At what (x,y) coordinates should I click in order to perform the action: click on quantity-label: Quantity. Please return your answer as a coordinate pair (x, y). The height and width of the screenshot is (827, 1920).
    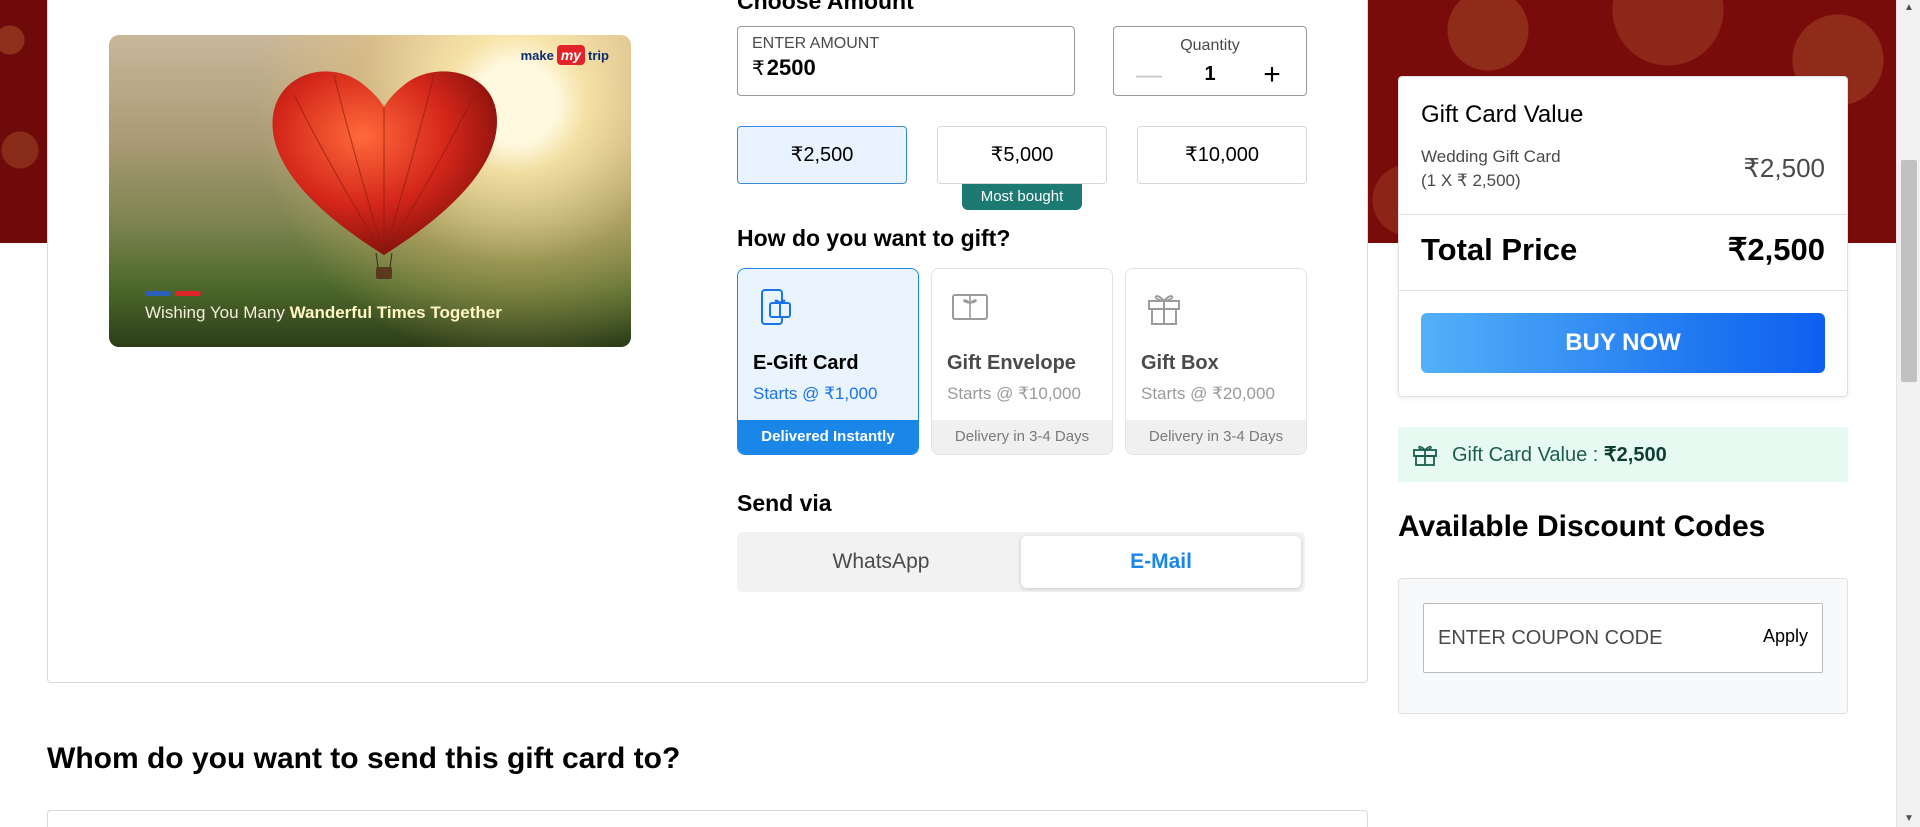
    Looking at the image, I should click on (1210, 45).